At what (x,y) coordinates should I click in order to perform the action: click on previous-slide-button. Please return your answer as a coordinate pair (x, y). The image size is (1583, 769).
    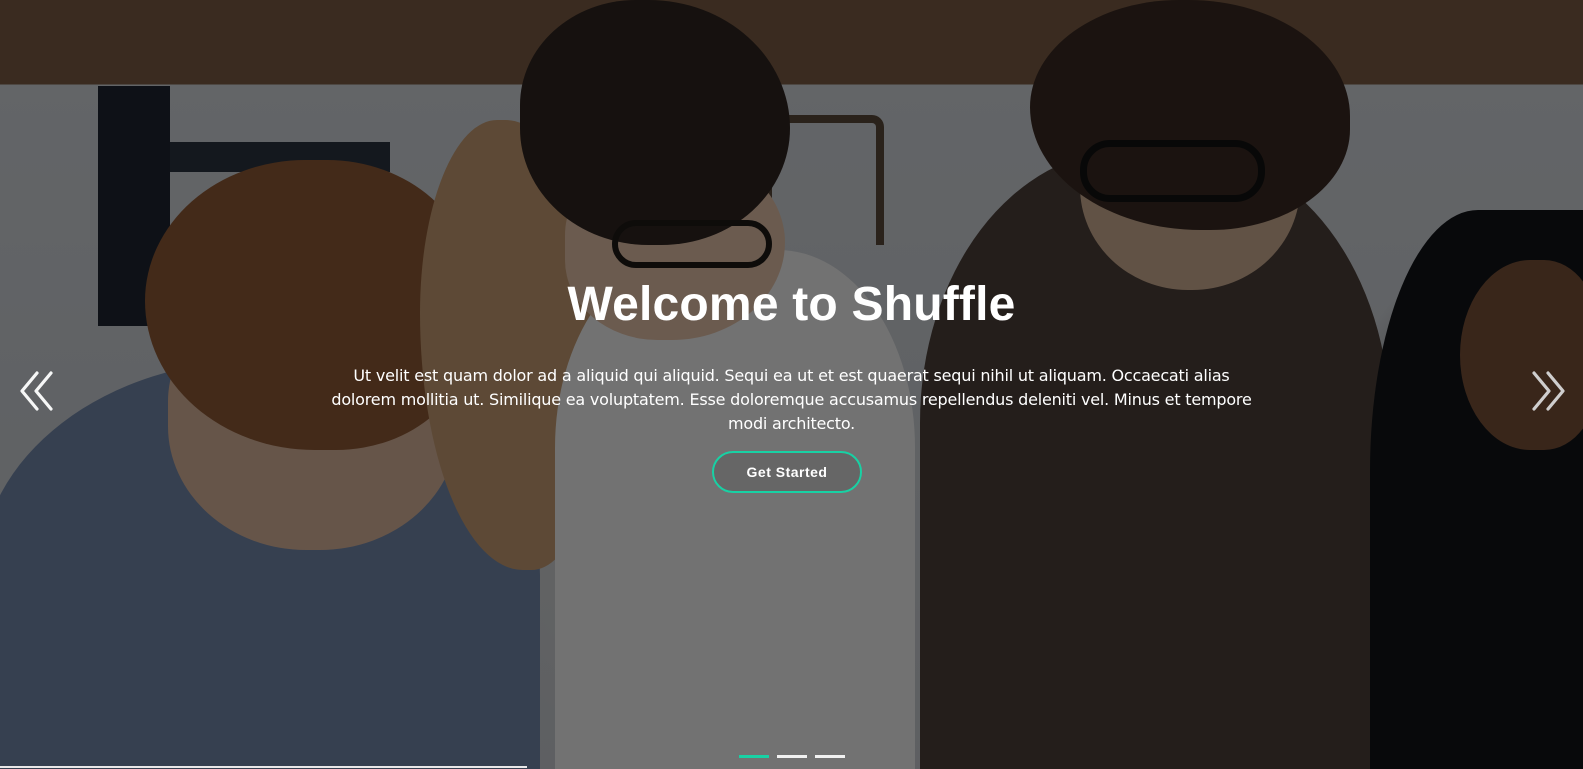
    Looking at the image, I should click on (37, 391).